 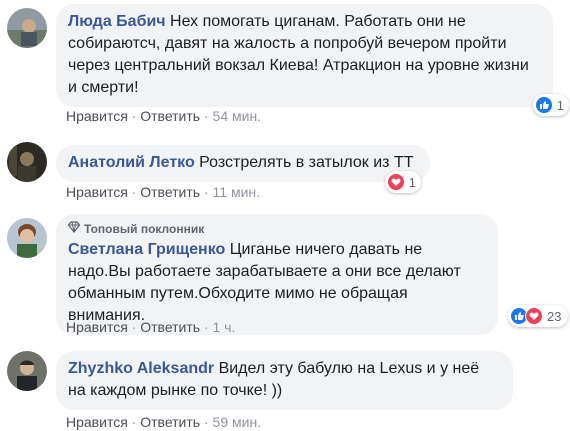 What do you see at coordinates (544, 105) in the screenshot?
I see `like-icon` at bounding box center [544, 105].